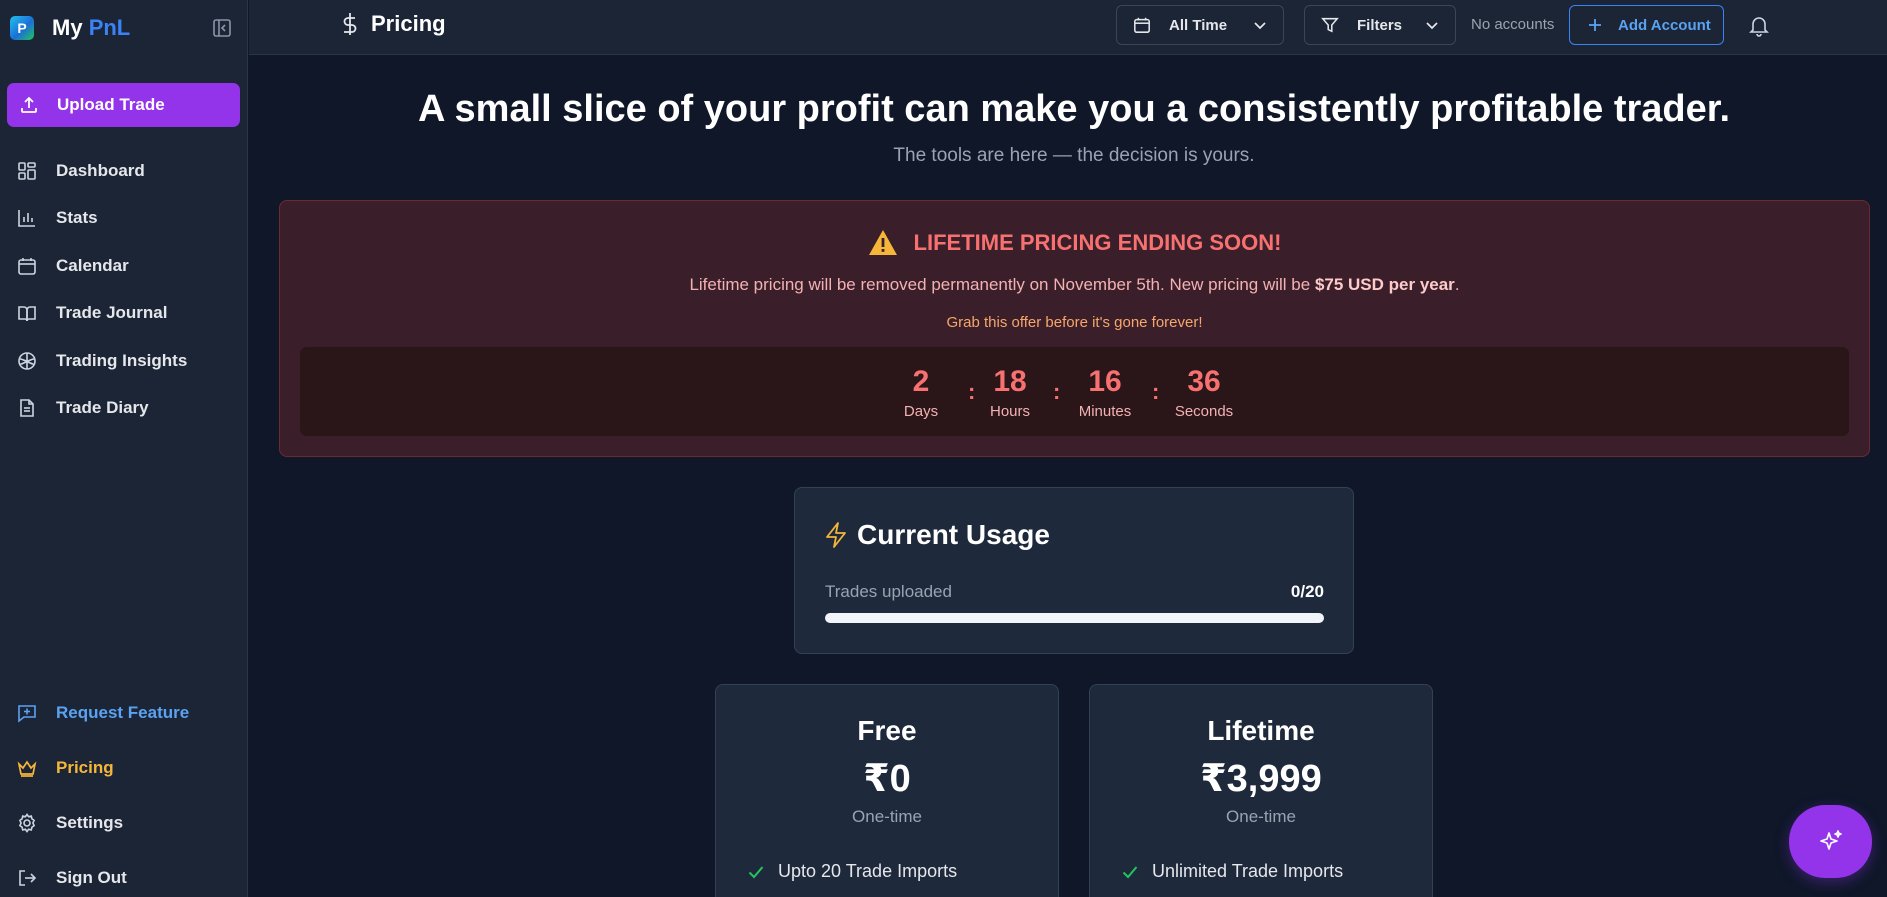 This screenshot has width=1887, height=897. What do you see at coordinates (953, 534) in the screenshot?
I see `usage-title-text: Current Usage` at bounding box center [953, 534].